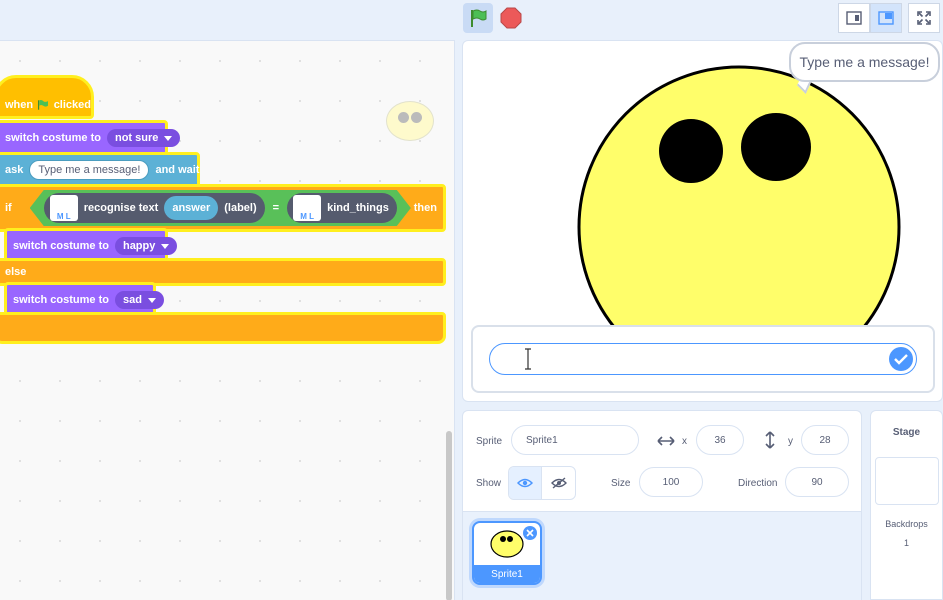  What do you see at coordinates (621, 483) in the screenshot?
I see `size-label: Size` at bounding box center [621, 483].